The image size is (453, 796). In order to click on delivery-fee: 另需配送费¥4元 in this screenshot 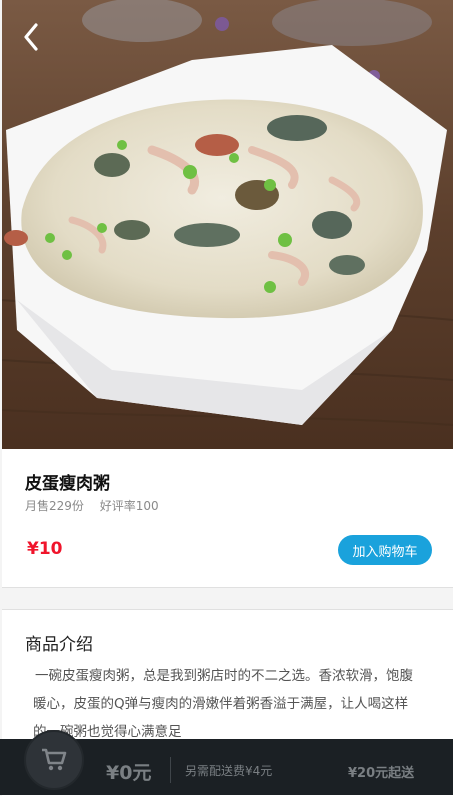, I will do `click(229, 771)`.